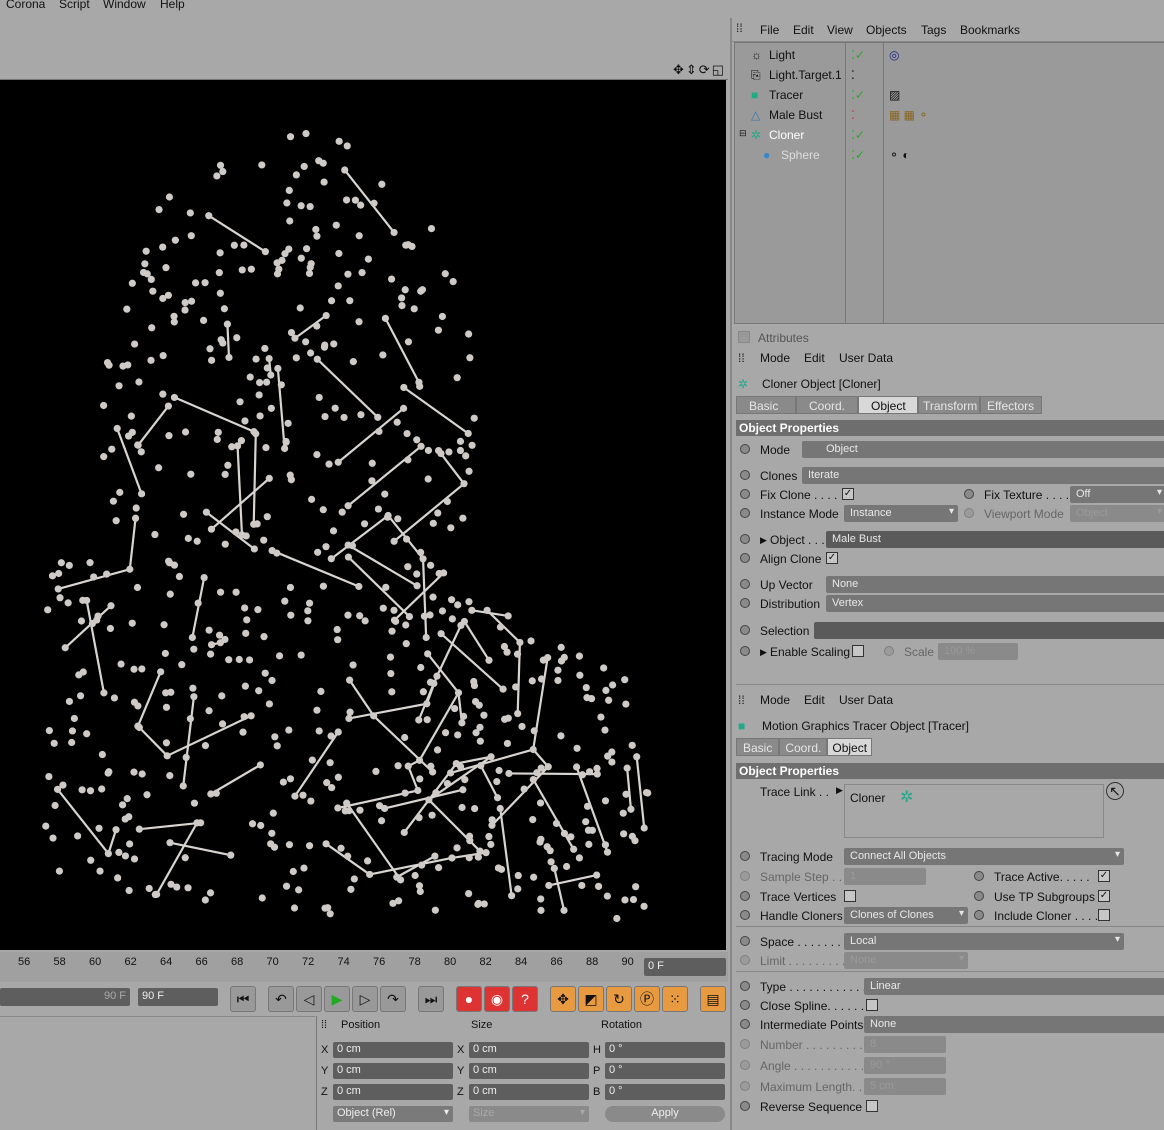 This screenshot has height=1130, width=1164. I want to click on max-length-field: 5 cm, so click(905, 1086).